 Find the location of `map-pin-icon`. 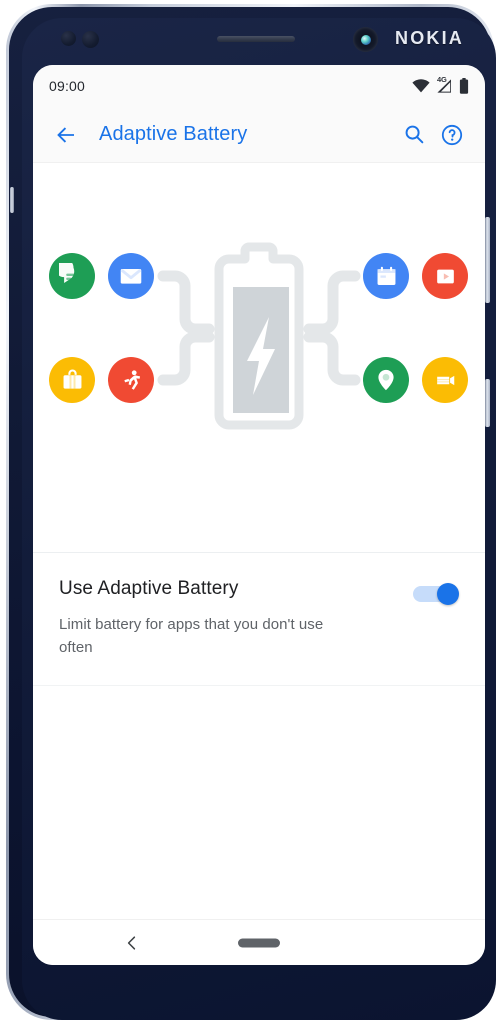

map-pin-icon is located at coordinates (386, 380).